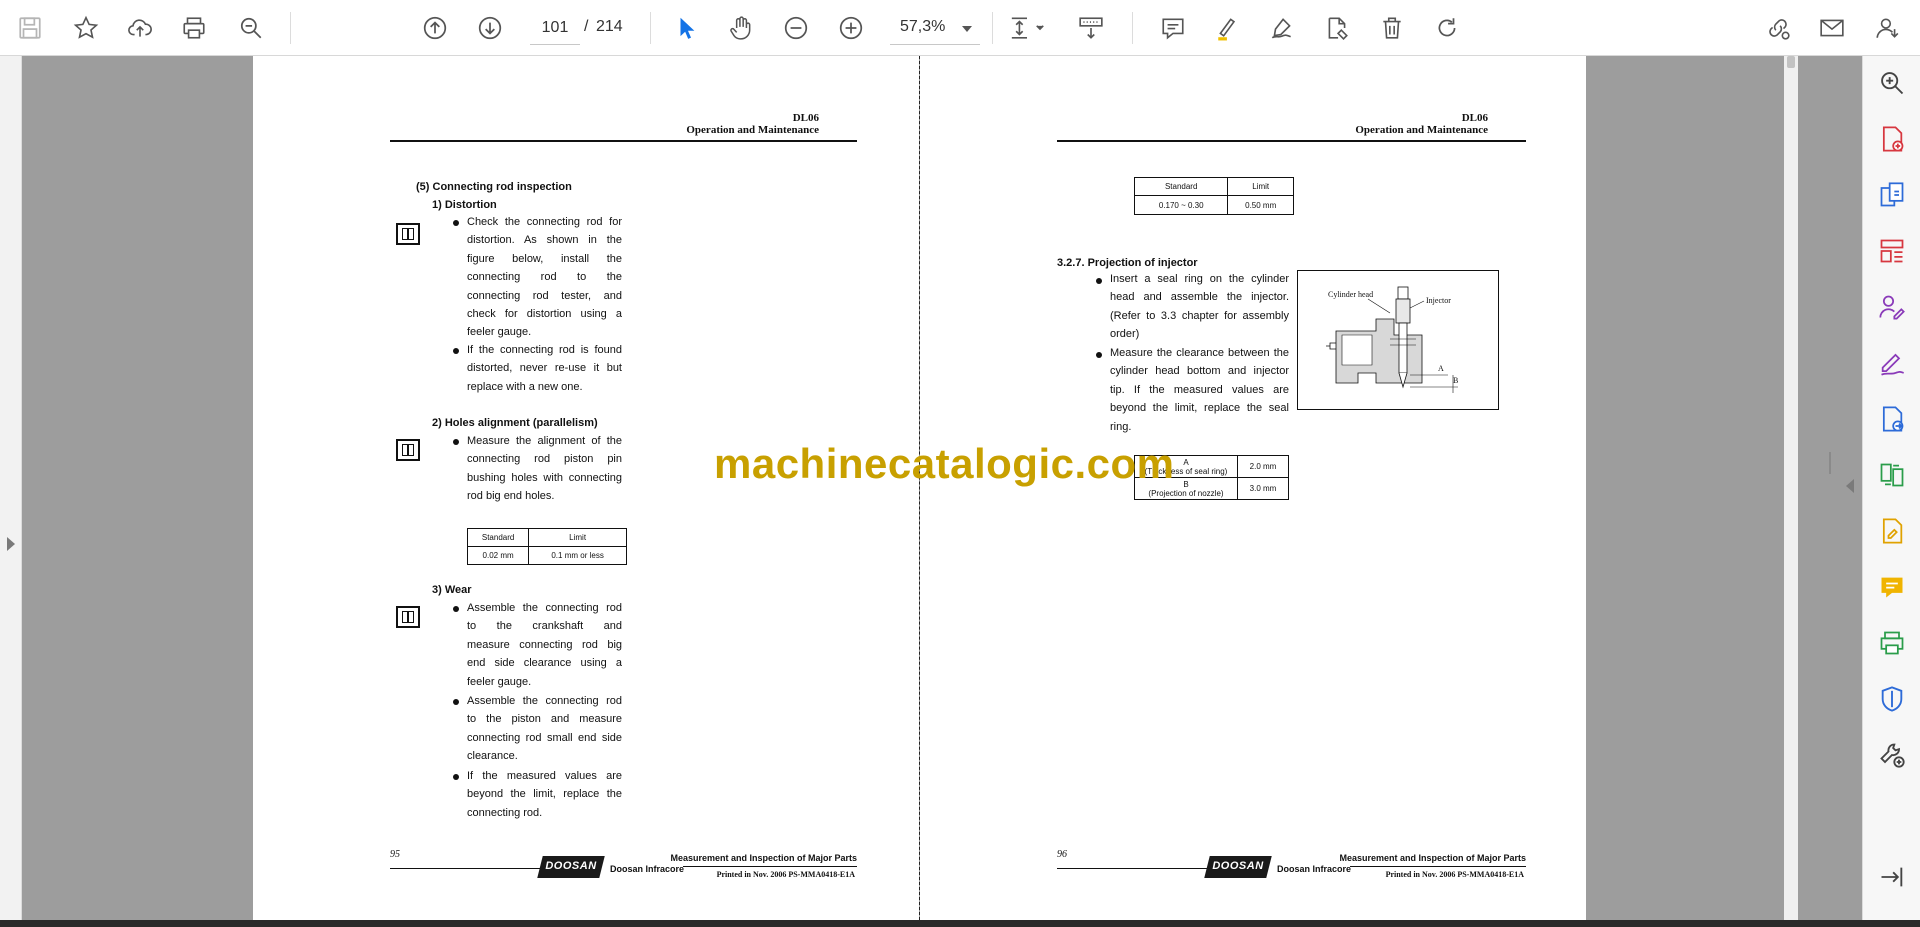  Describe the element at coordinates (944, 463) in the screenshot. I see `watermark-text: machinecatalogic.com` at that location.